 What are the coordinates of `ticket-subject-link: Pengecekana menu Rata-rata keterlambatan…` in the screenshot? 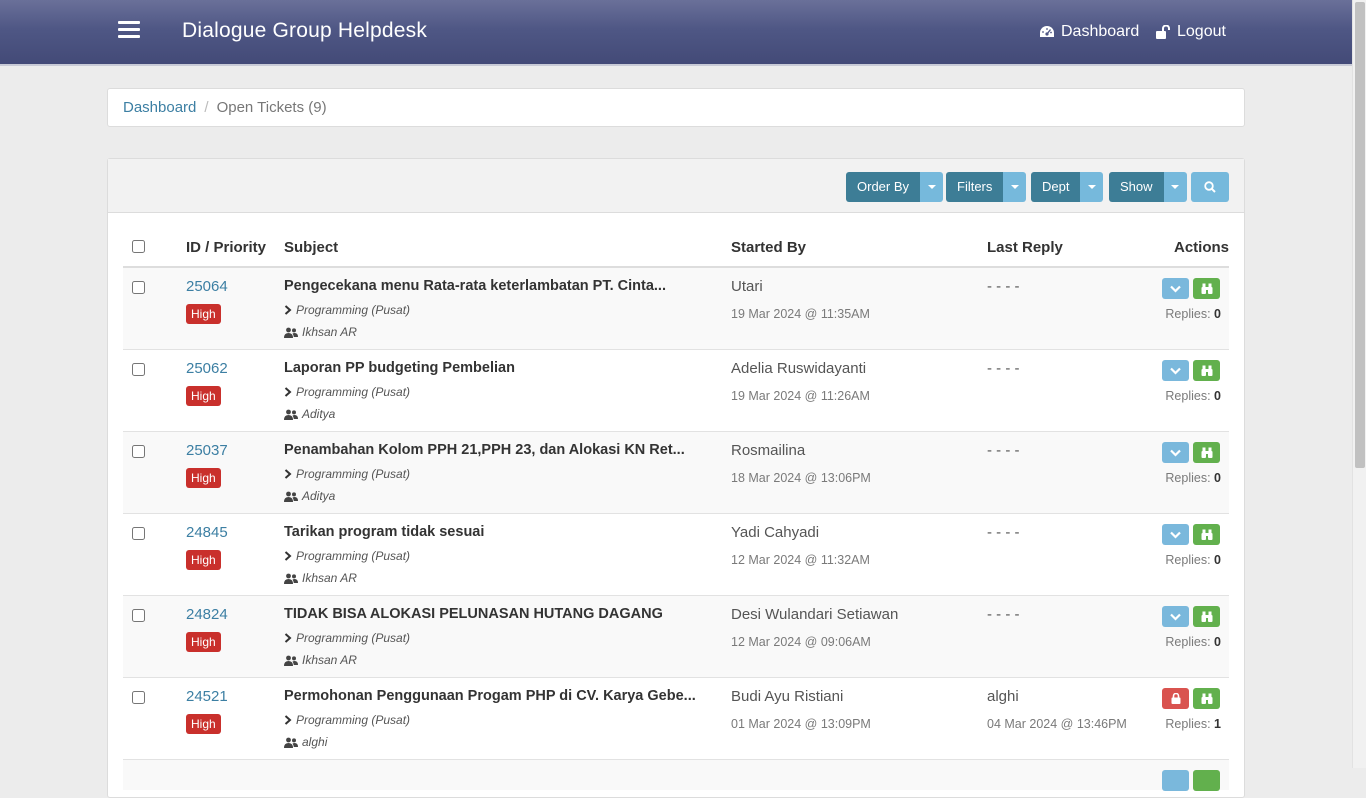 It's located at (475, 286).